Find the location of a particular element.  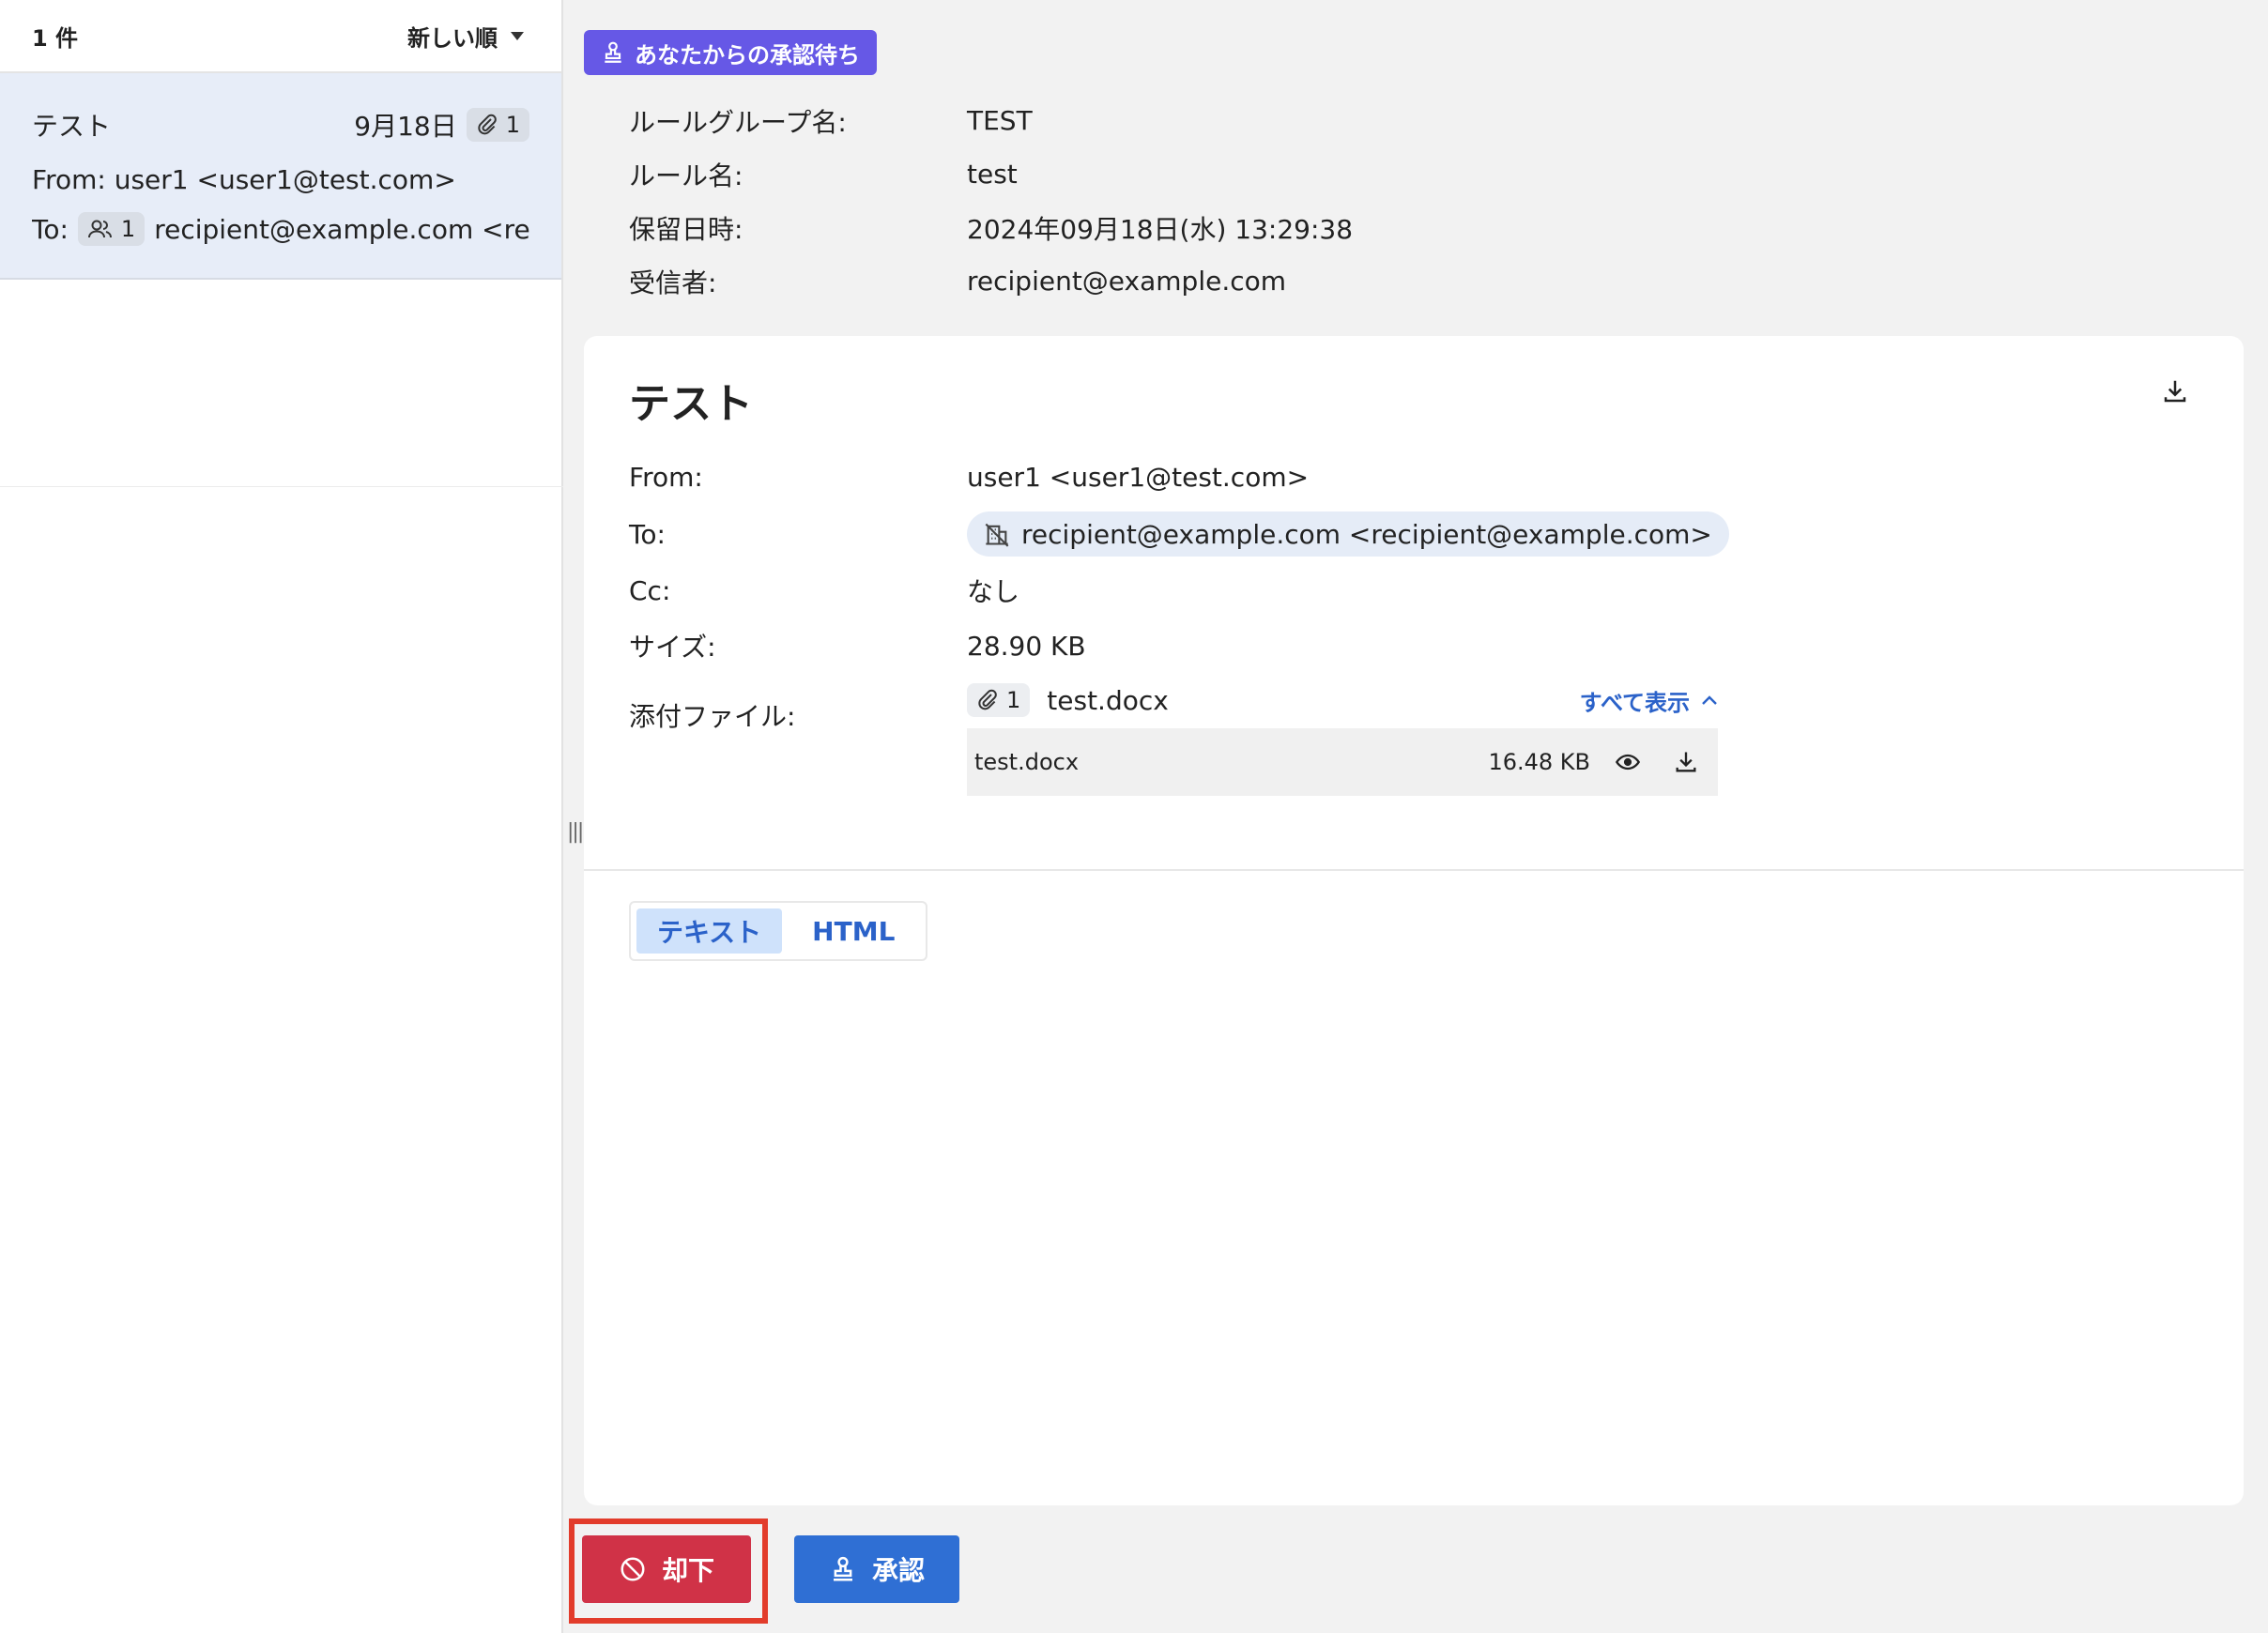

status-badge-label: あなたからの承認待ち is located at coordinates (747, 55).